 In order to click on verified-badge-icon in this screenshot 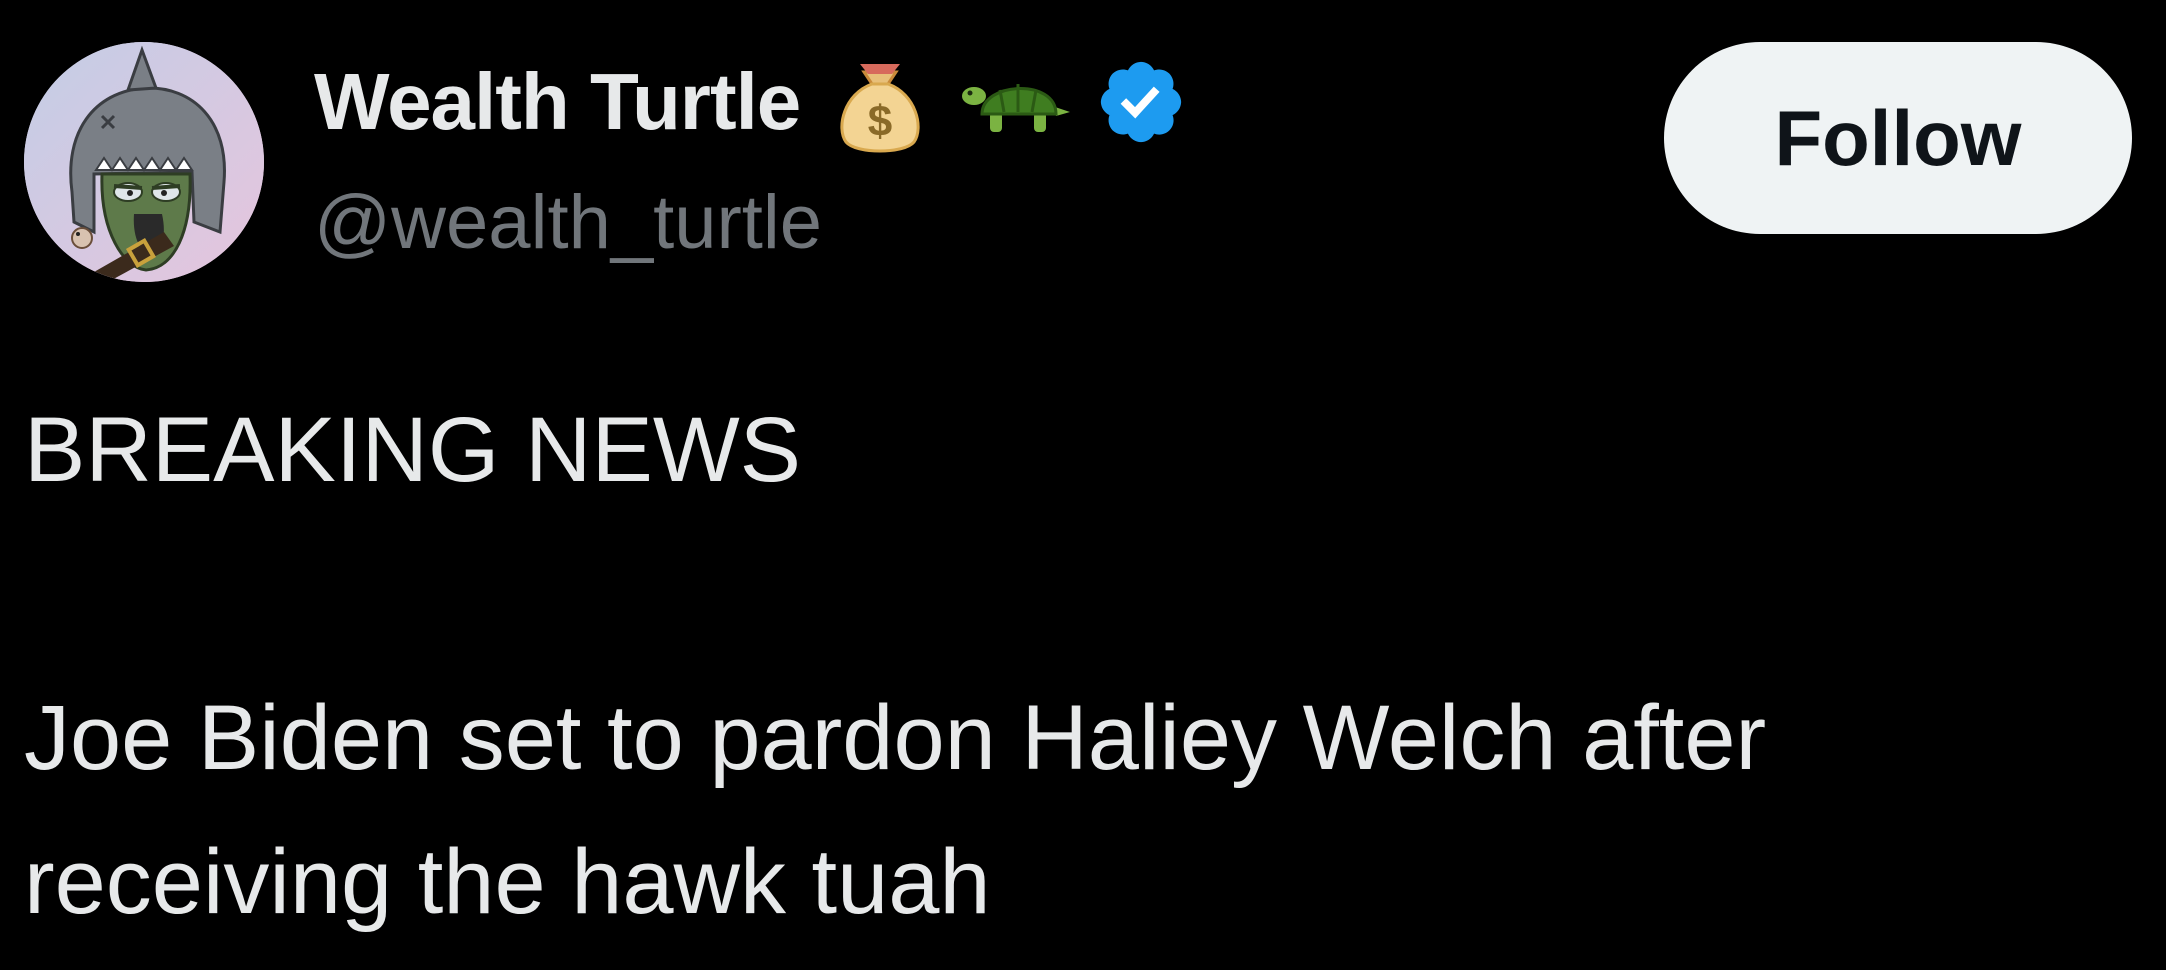, I will do `click(1141, 102)`.